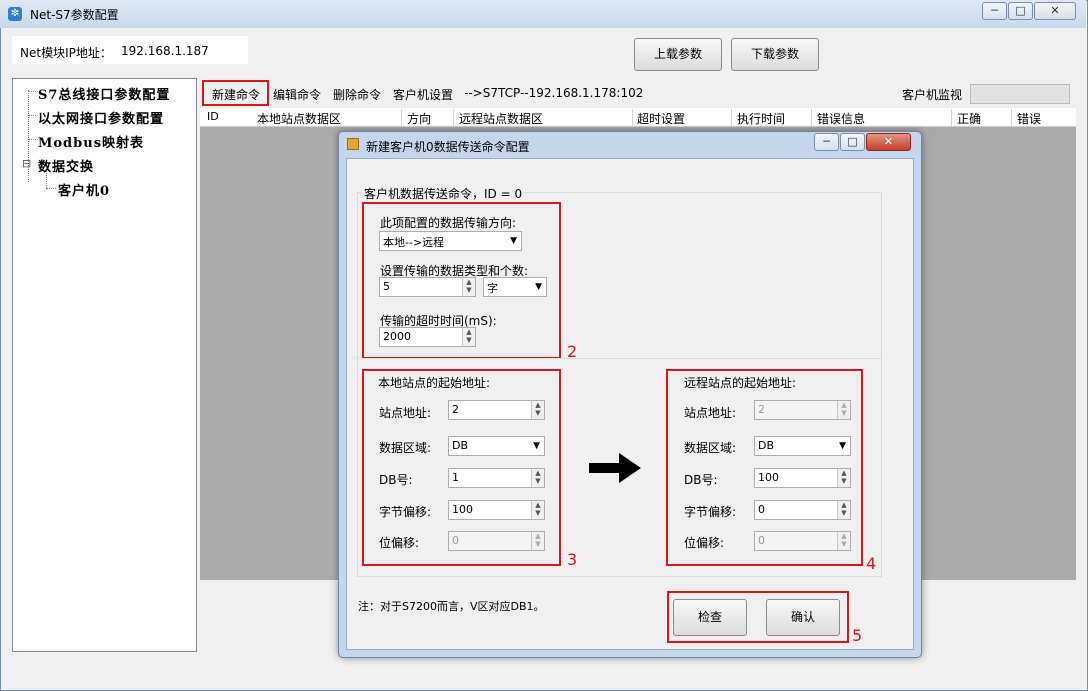  Describe the element at coordinates (537, 541) in the screenshot. I see `local-bit-spinner: ▲ ▼` at that location.